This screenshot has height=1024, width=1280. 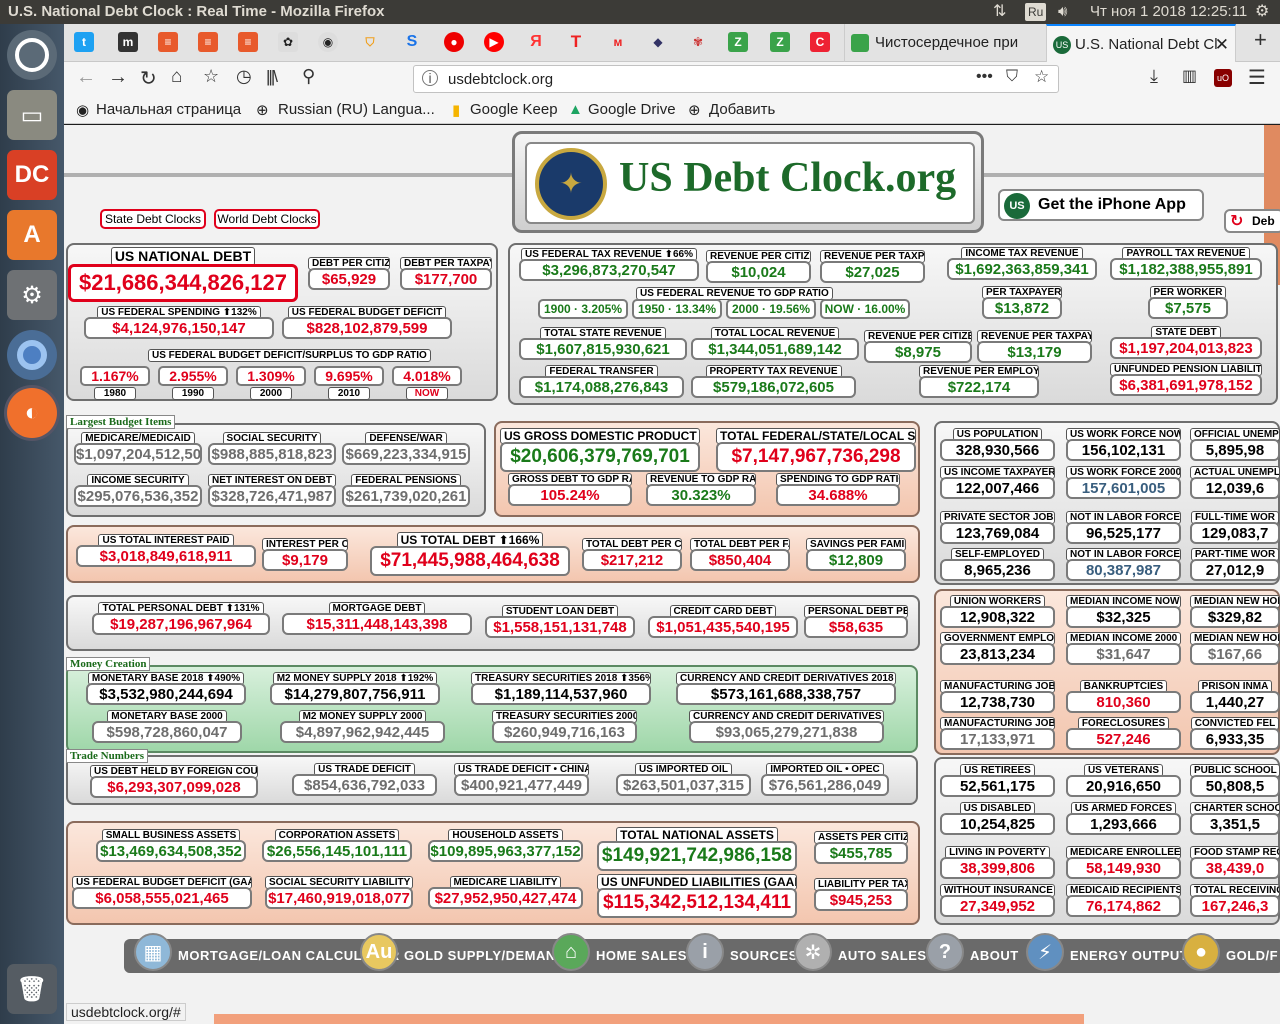 What do you see at coordinates (470, 554) in the screenshot?
I see `clock-i3: US TOTAL DEBT ⬆166% $71,445,988,464,638` at bounding box center [470, 554].